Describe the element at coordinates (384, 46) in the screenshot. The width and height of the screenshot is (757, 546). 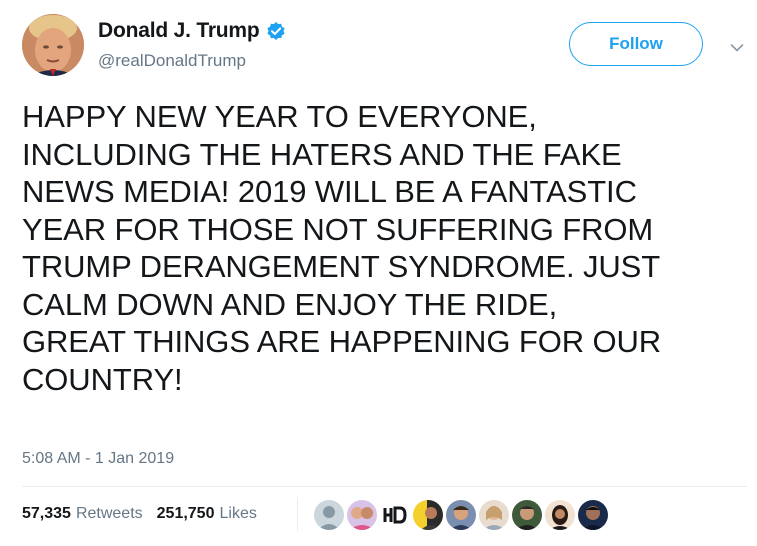
I see `tweet-header: Donald J. Trump @realDonaldTrump Follow` at that location.